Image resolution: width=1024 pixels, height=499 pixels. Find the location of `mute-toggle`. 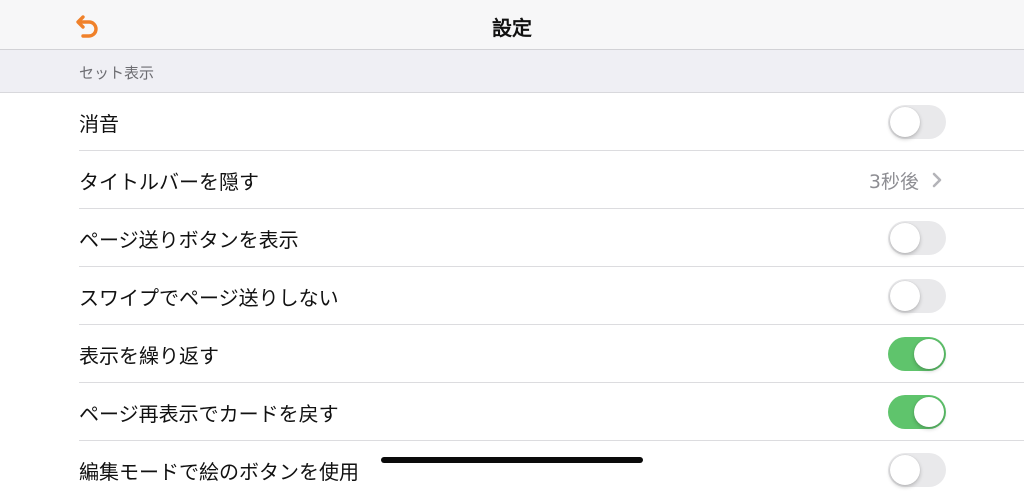

mute-toggle is located at coordinates (917, 122).